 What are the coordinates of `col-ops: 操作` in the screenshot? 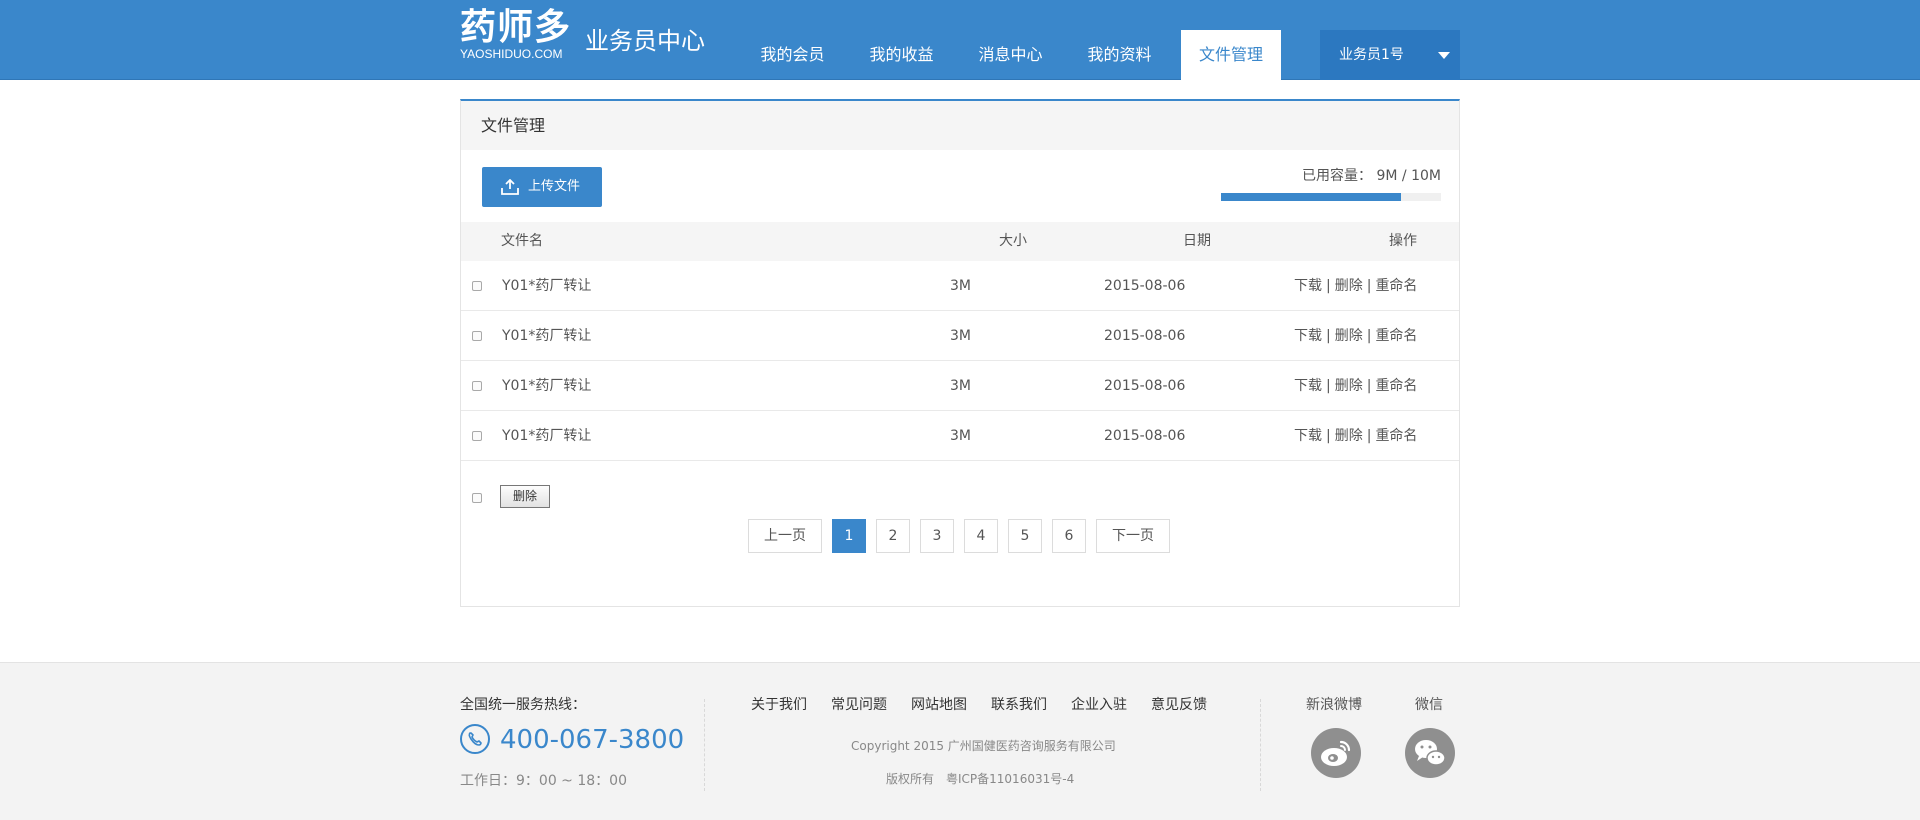 It's located at (1403, 241).